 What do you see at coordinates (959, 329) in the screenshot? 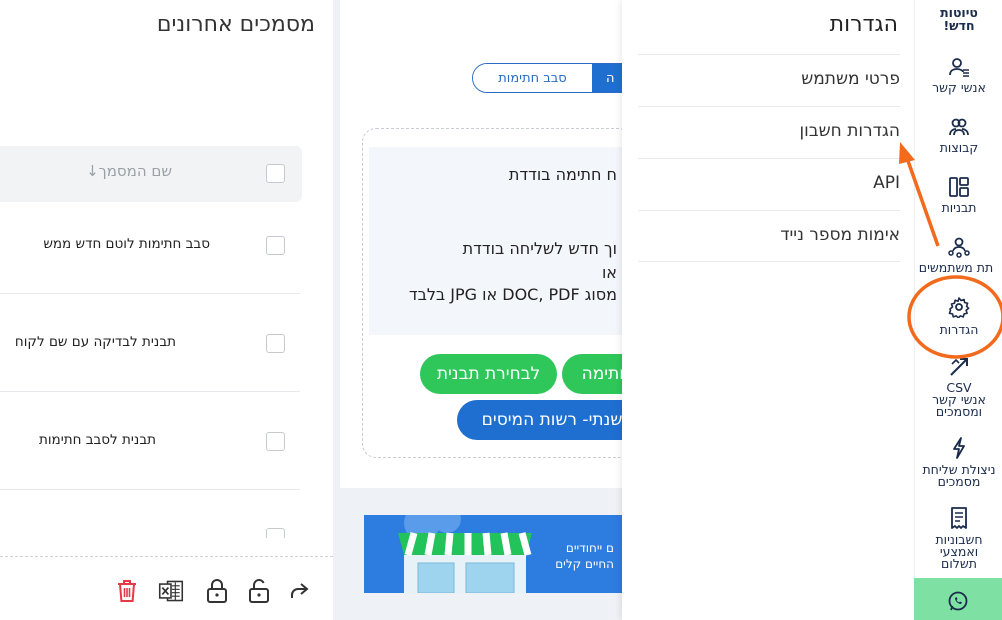
I see `sidebar-item-label: הגדרות` at bounding box center [959, 329].